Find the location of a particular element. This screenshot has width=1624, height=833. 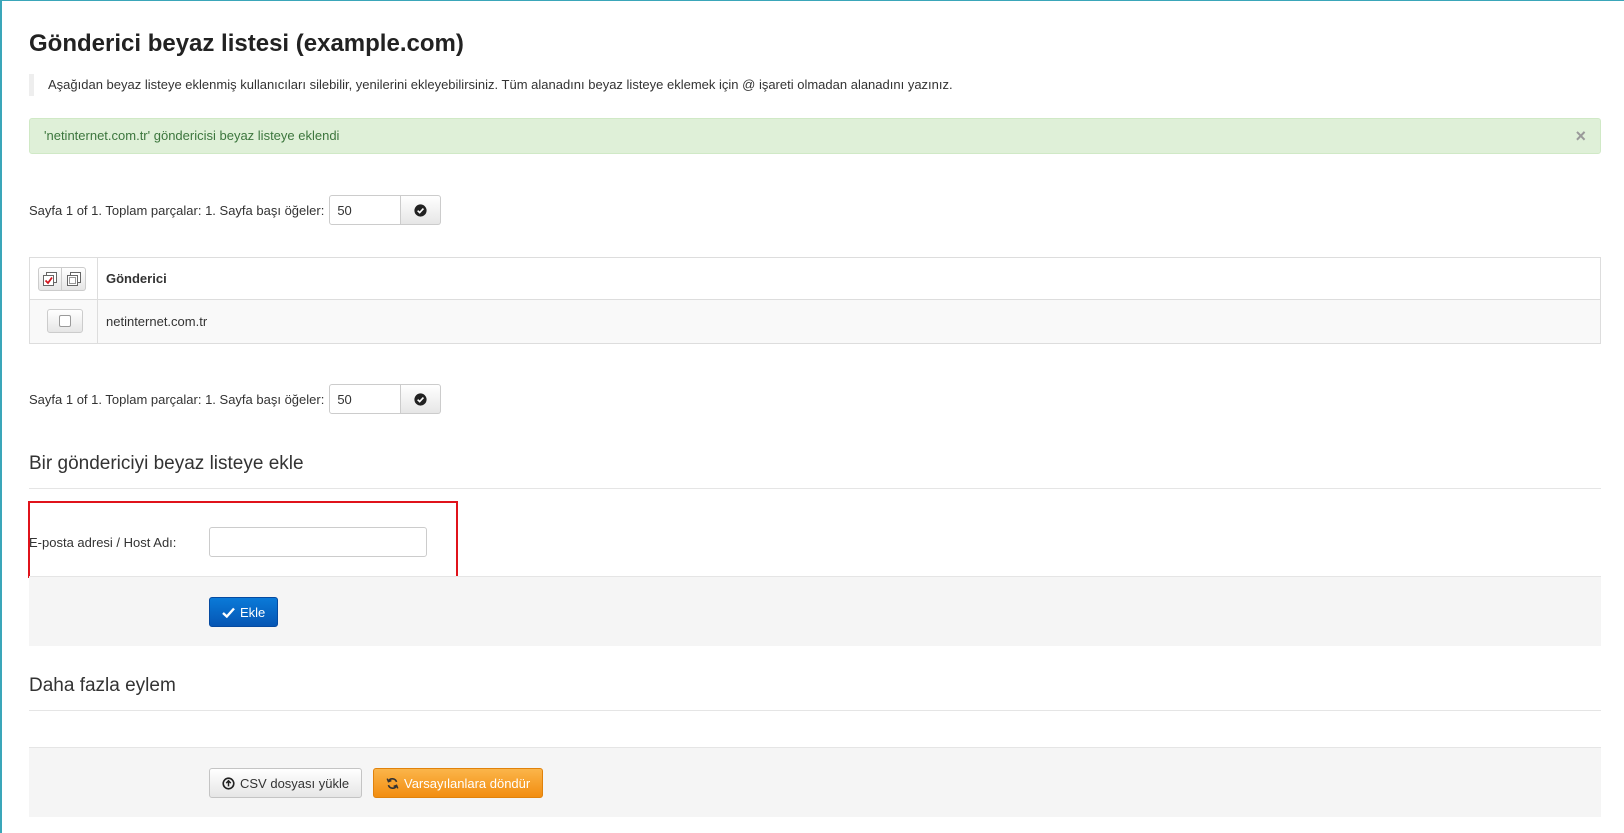

more-actions-bar: CSV dosyası yükle Varsayılanlara döndür is located at coordinates (815, 782).